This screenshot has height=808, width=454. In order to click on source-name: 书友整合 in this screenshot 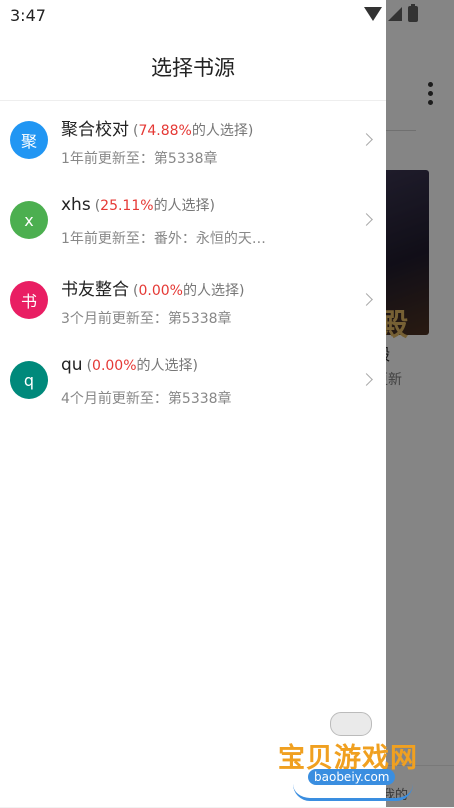, I will do `click(95, 290)`.